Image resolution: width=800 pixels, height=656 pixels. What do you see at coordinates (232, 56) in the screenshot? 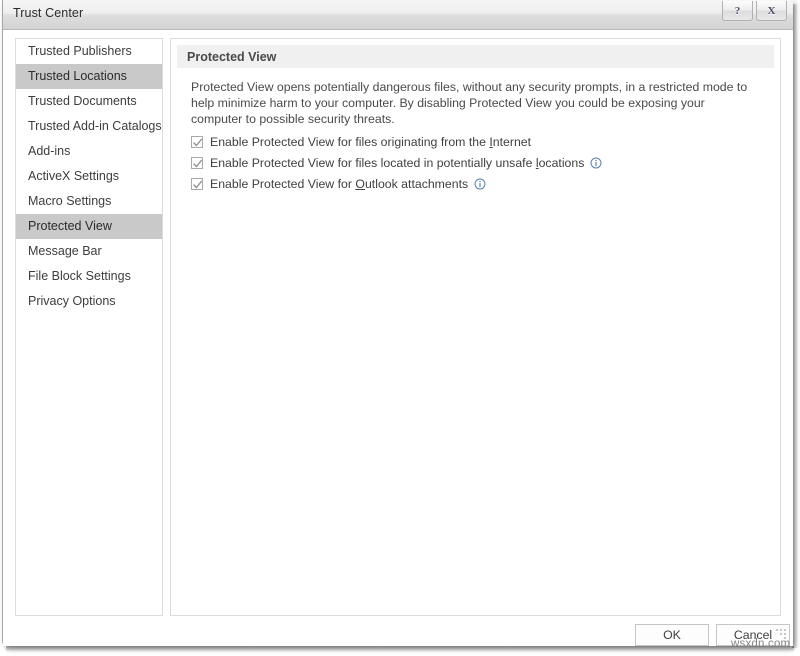
I see `section-title: Protected View` at bounding box center [232, 56].